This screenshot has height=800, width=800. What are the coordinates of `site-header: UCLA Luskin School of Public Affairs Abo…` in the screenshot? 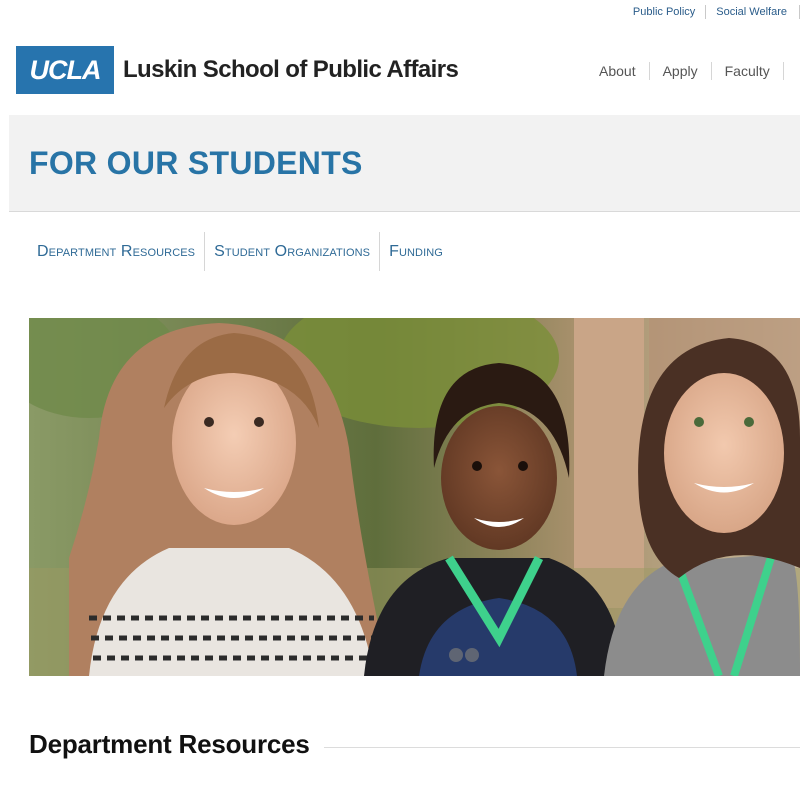 It's located at (408, 70).